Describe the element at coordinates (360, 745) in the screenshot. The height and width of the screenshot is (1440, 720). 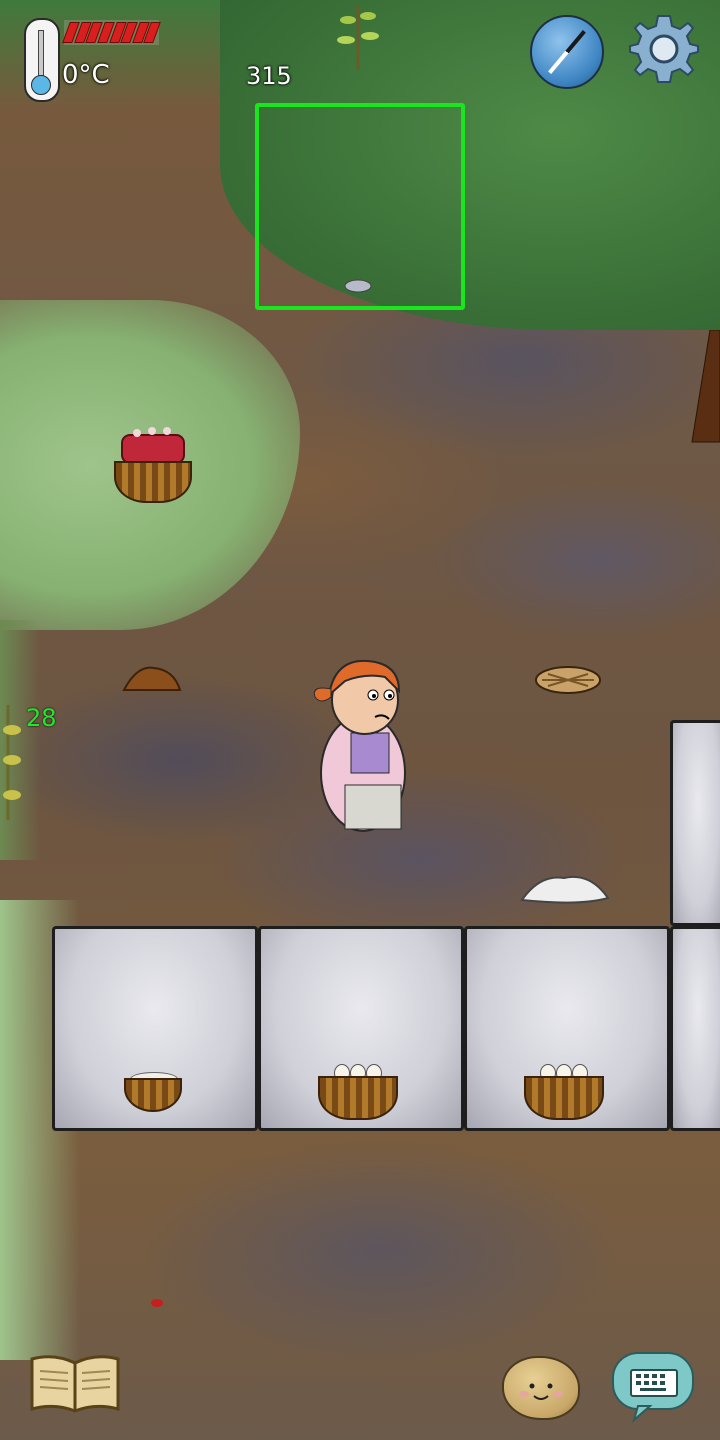
I see `player-character` at that location.